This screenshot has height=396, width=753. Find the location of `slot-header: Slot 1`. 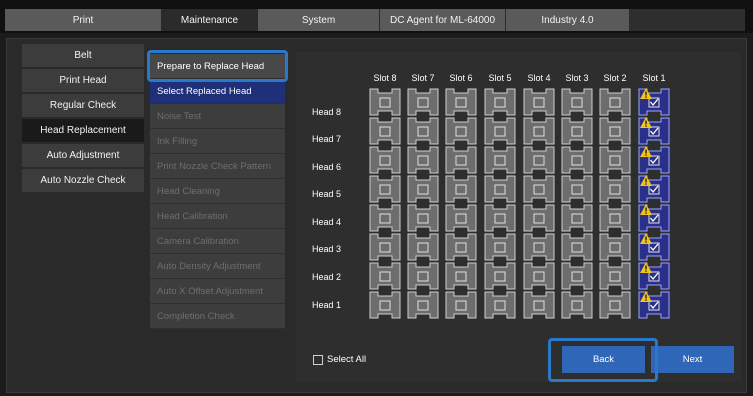

slot-header: Slot 1 is located at coordinates (654, 78).